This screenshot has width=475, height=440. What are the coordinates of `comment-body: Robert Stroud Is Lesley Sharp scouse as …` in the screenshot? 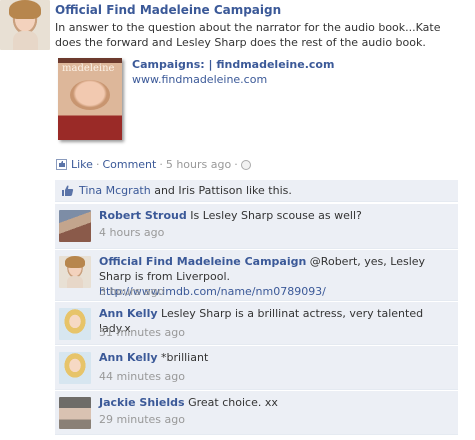 It's located at (274, 215).